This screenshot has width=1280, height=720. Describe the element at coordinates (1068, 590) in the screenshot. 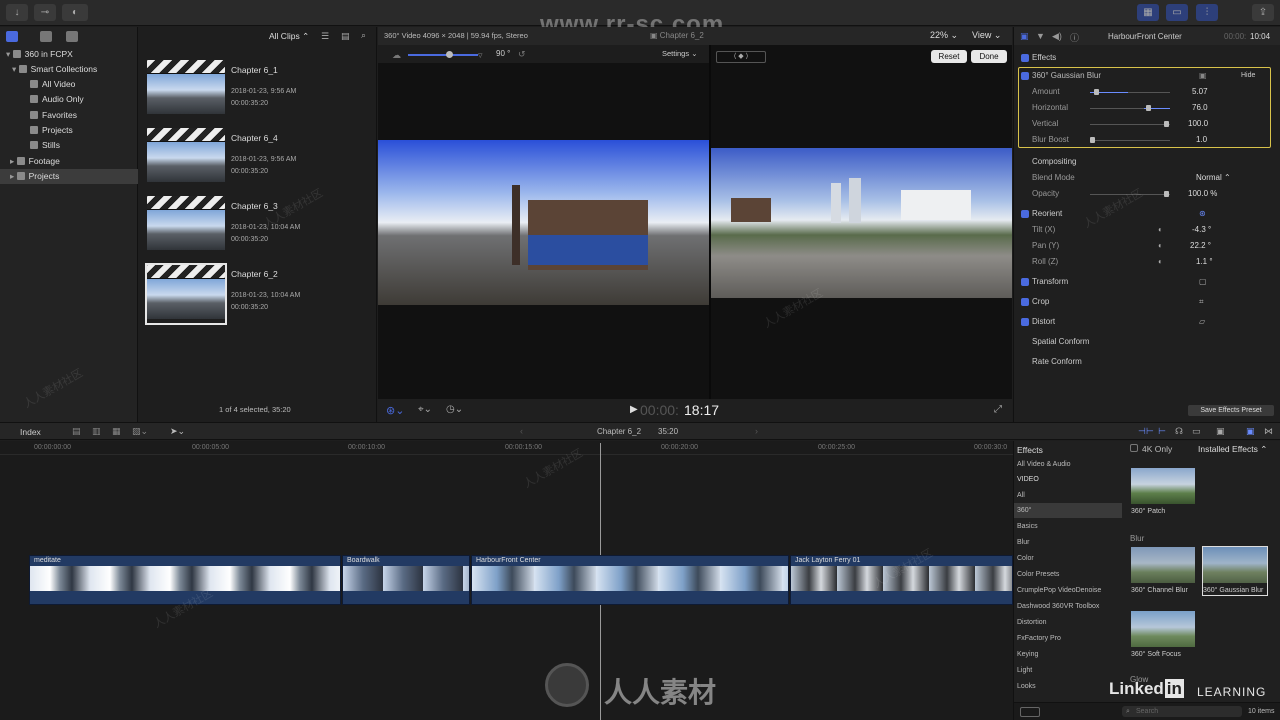

I see `fx-category: CrumplePop VideoDenoise` at that location.